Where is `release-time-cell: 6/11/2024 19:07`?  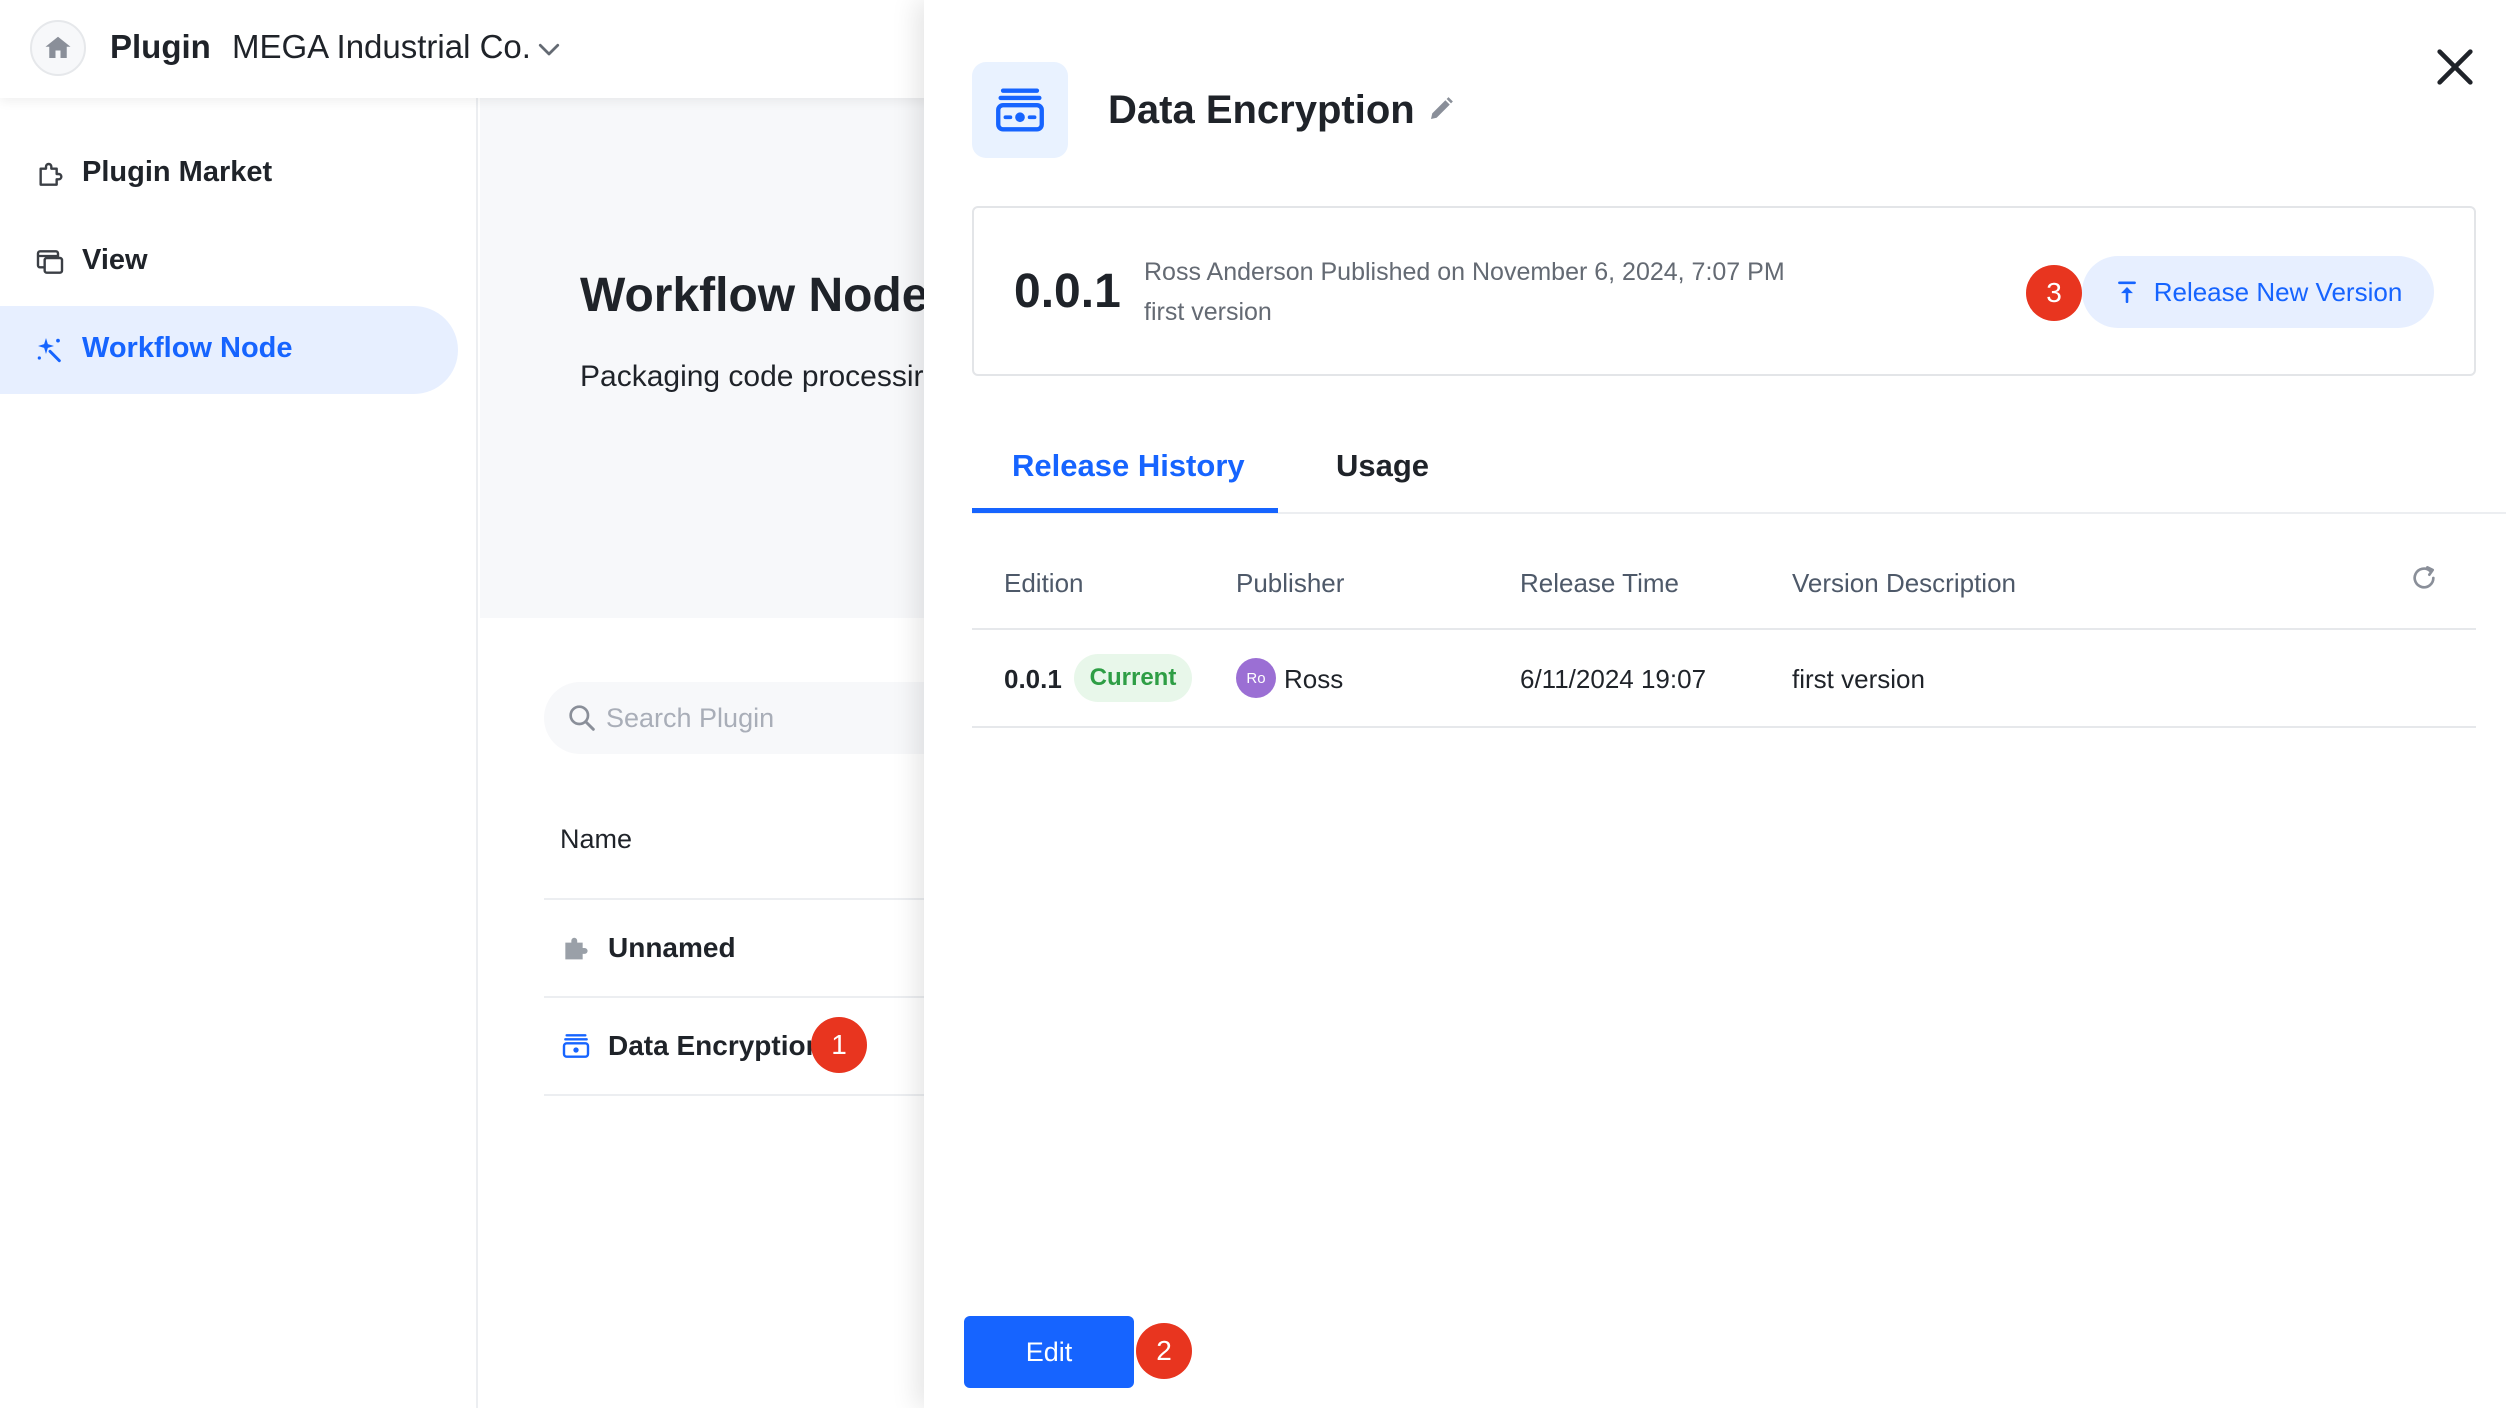 release-time-cell: 6/11/2024 19:07 is located at coordinates (1613, 679).